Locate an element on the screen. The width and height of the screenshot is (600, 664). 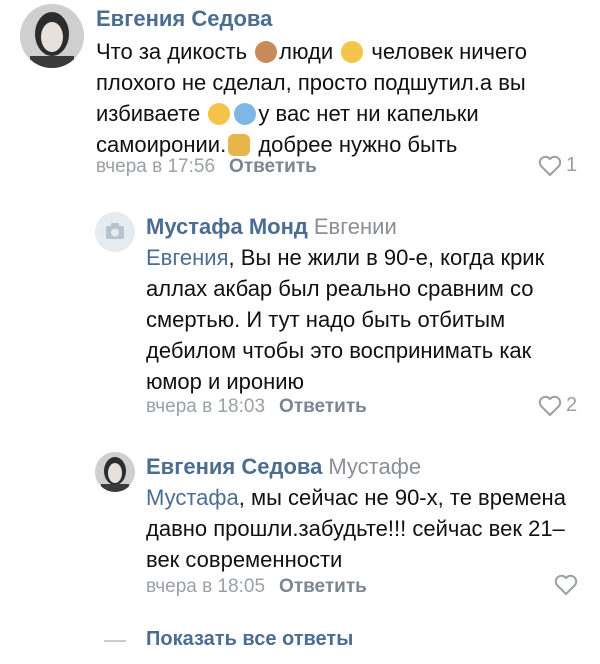
reply-to: Евгении is located at coordinates (355, 226).